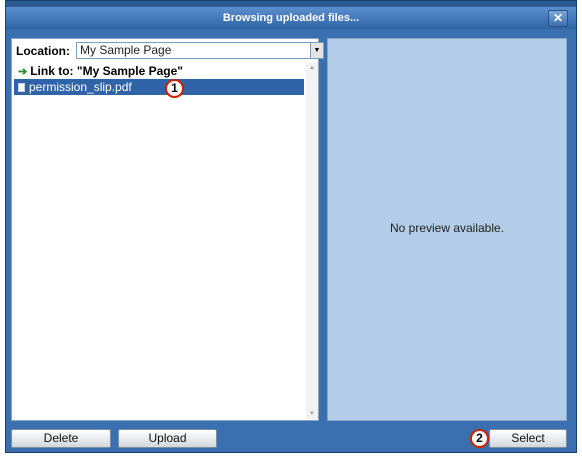  Describe the element at coordinates (316, 50) in the screenshot. I see `chevron-down-icon: ▼` at that location.